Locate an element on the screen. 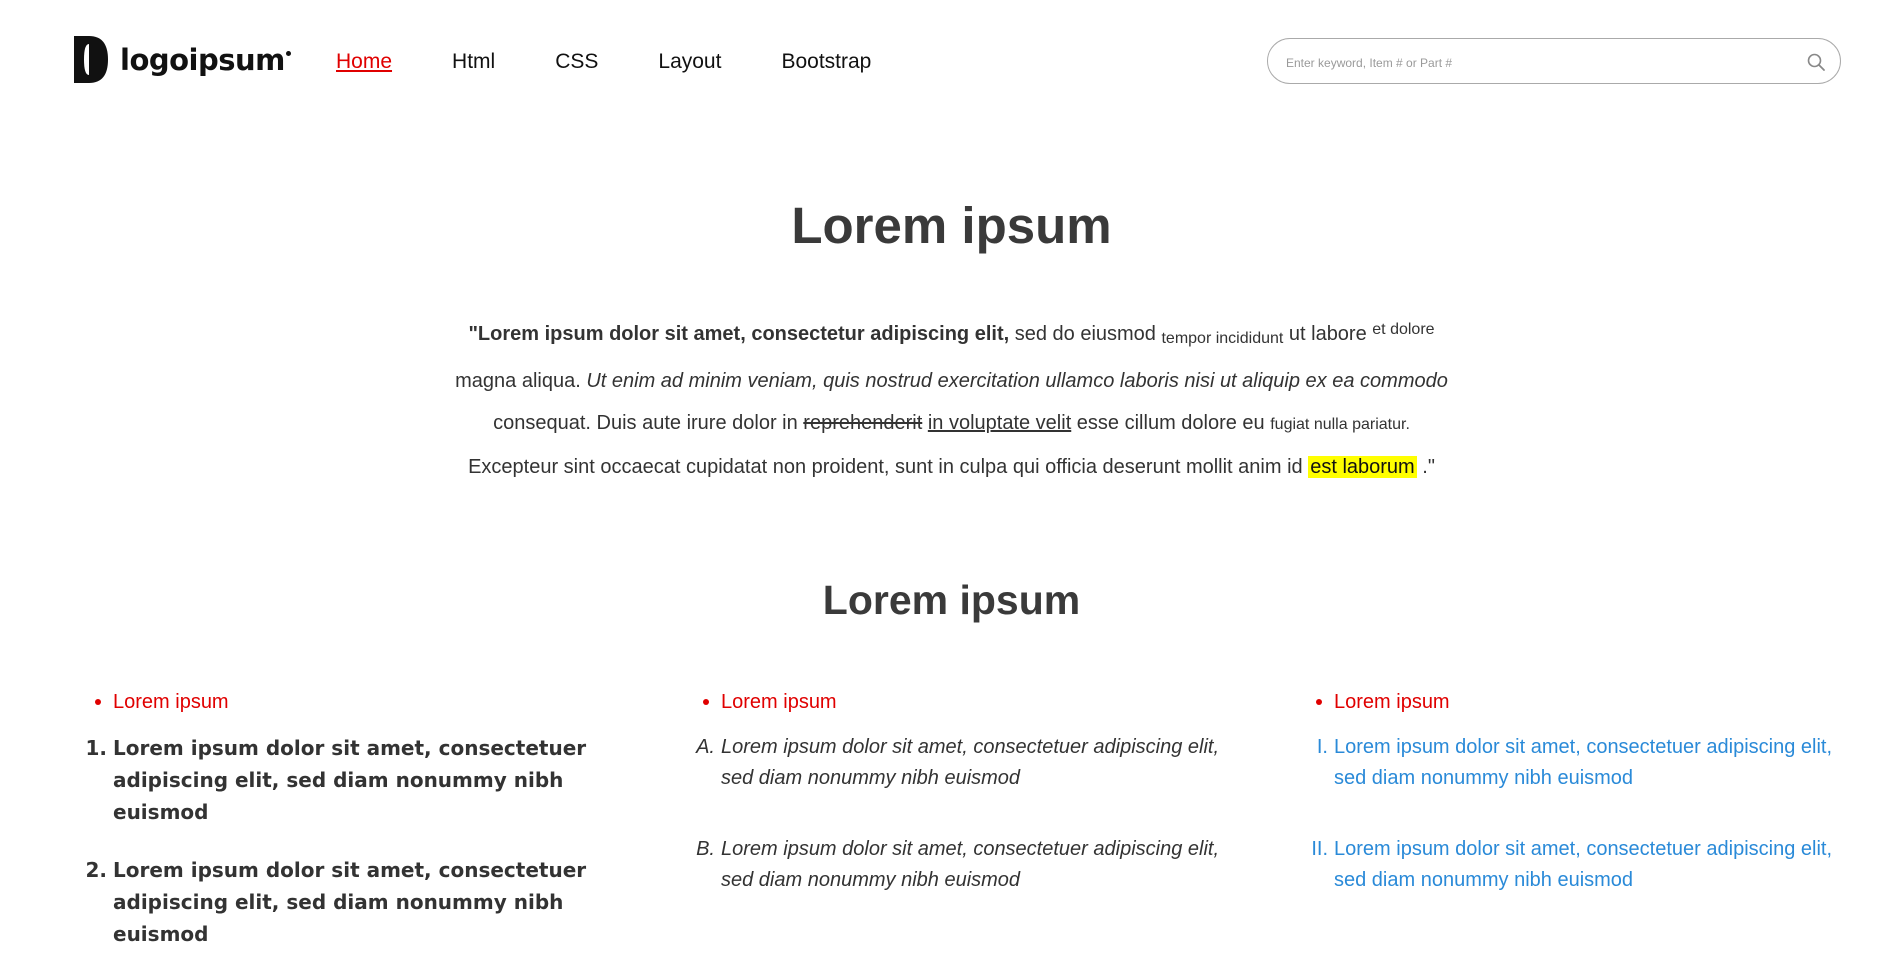 The image size is (1903, 955). intro-superscript: et dolore is located at coordinates (1403, 329).